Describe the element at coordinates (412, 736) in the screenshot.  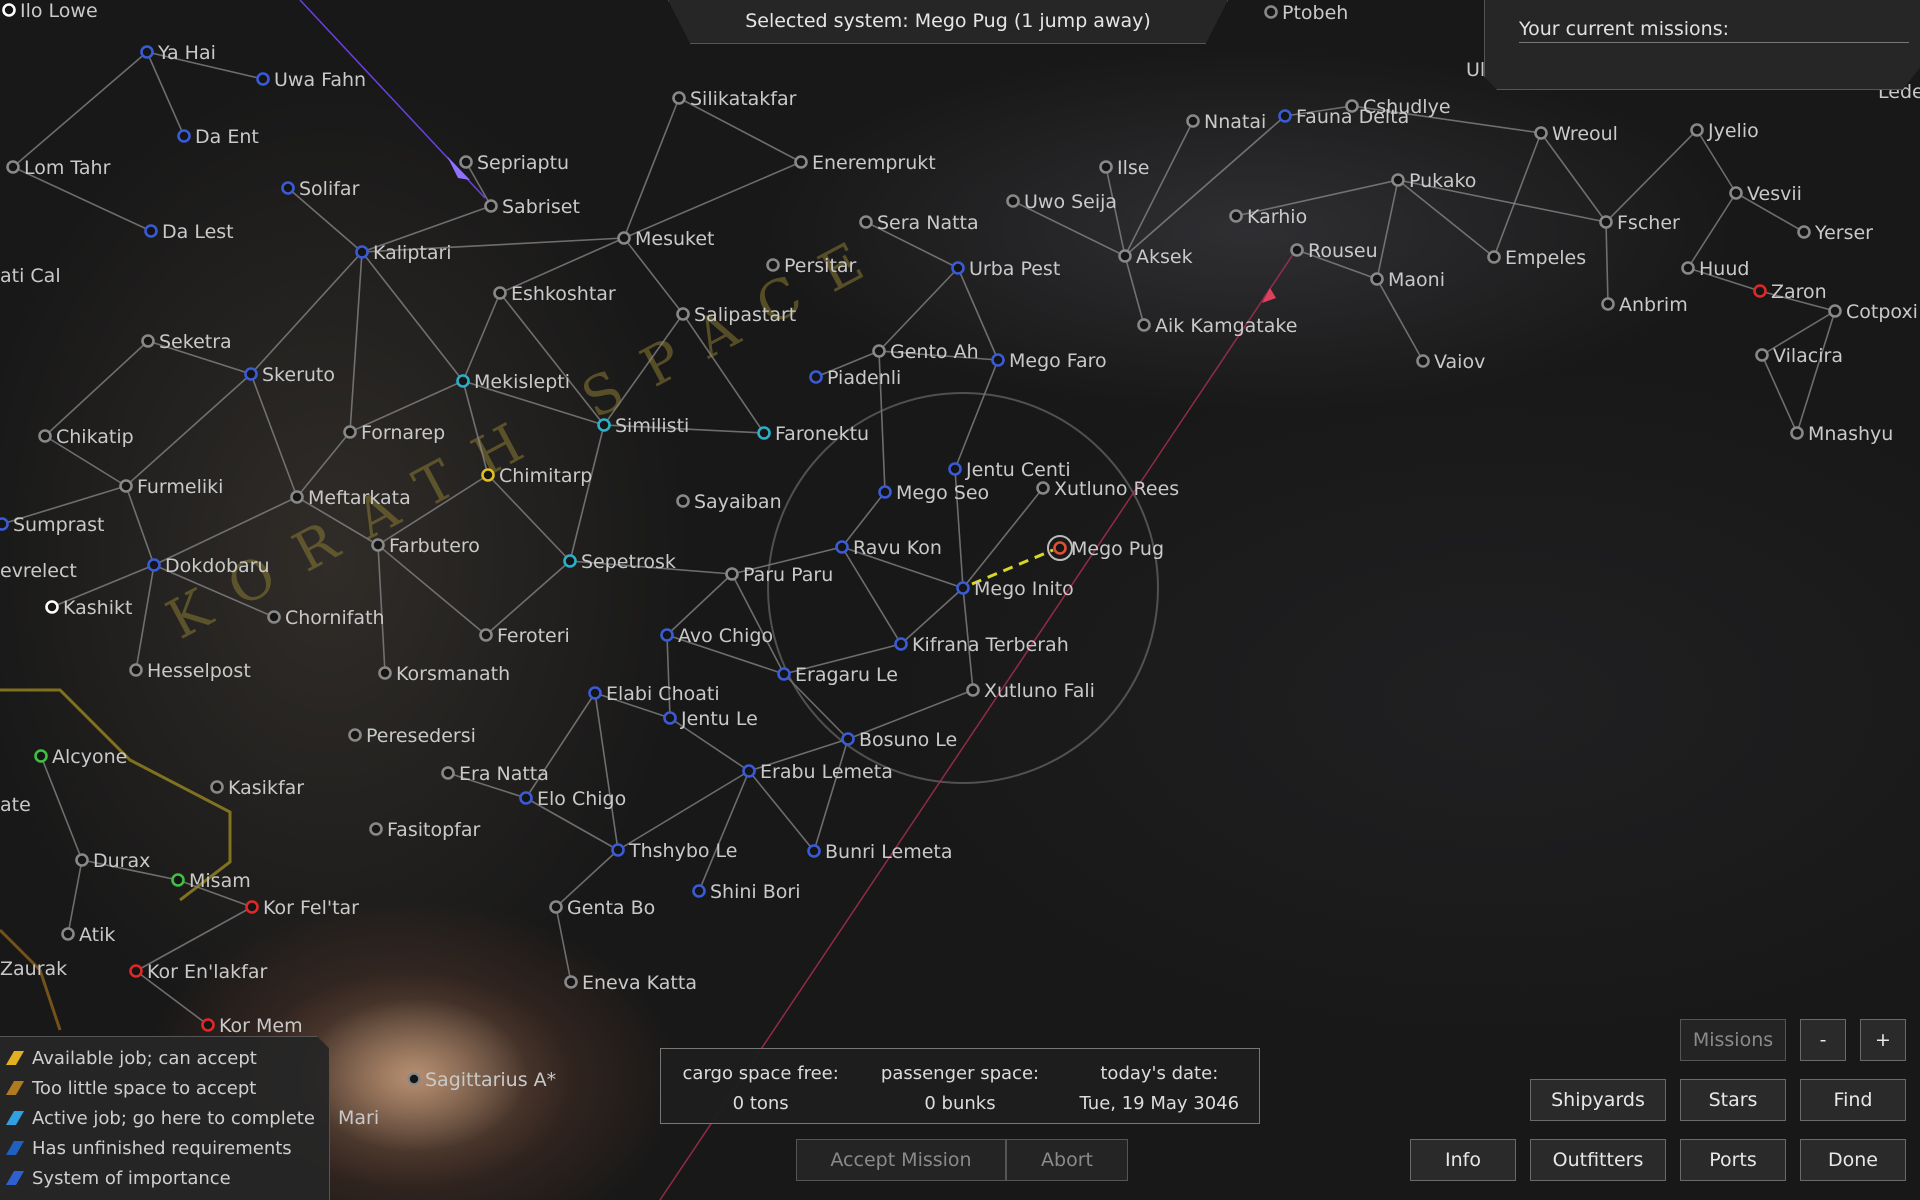
I see `star-system: Peresedersi` at that location.